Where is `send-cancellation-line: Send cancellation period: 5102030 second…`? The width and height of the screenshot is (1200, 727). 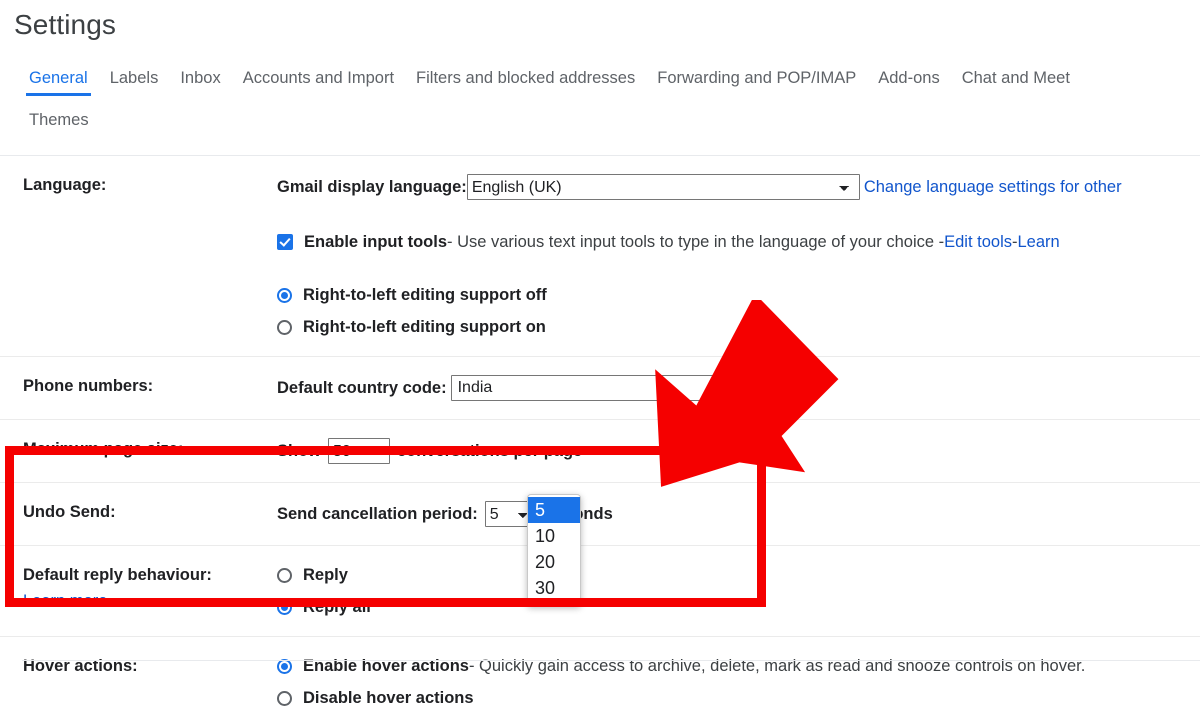
send-cancellation-line: Send cancellation period: 5102030 second… is located at coordinates (738, 514).